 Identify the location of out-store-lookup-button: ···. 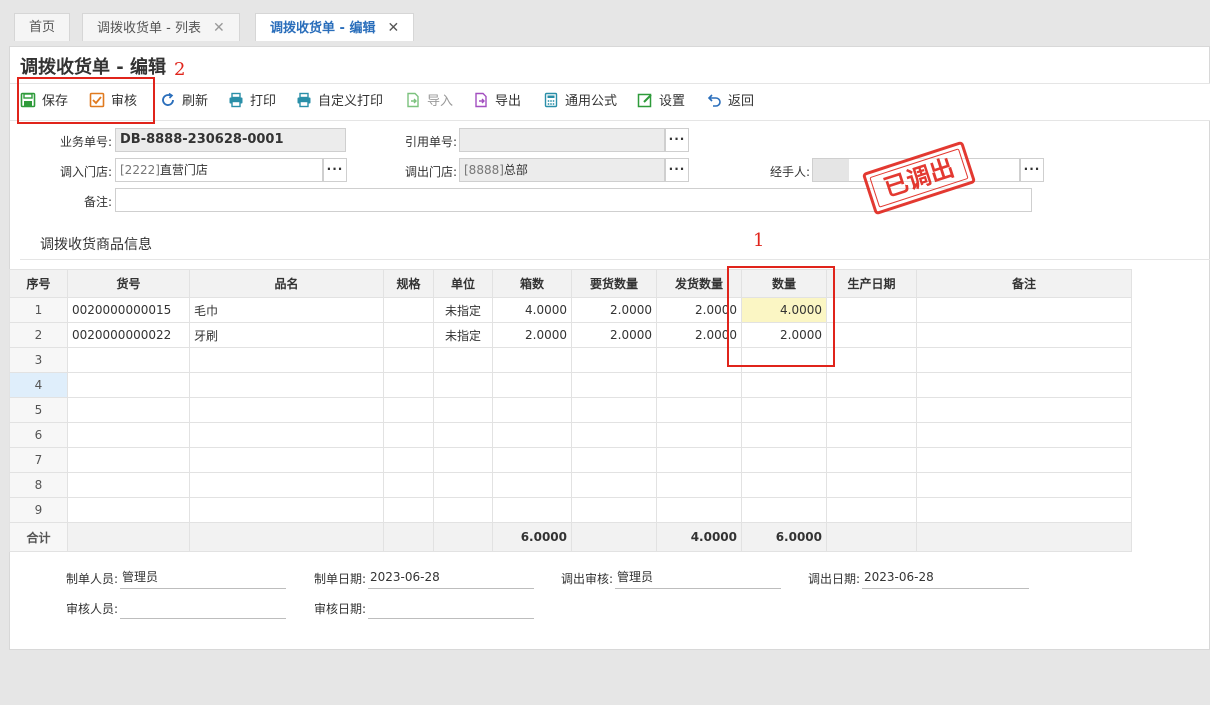
(677, 170).